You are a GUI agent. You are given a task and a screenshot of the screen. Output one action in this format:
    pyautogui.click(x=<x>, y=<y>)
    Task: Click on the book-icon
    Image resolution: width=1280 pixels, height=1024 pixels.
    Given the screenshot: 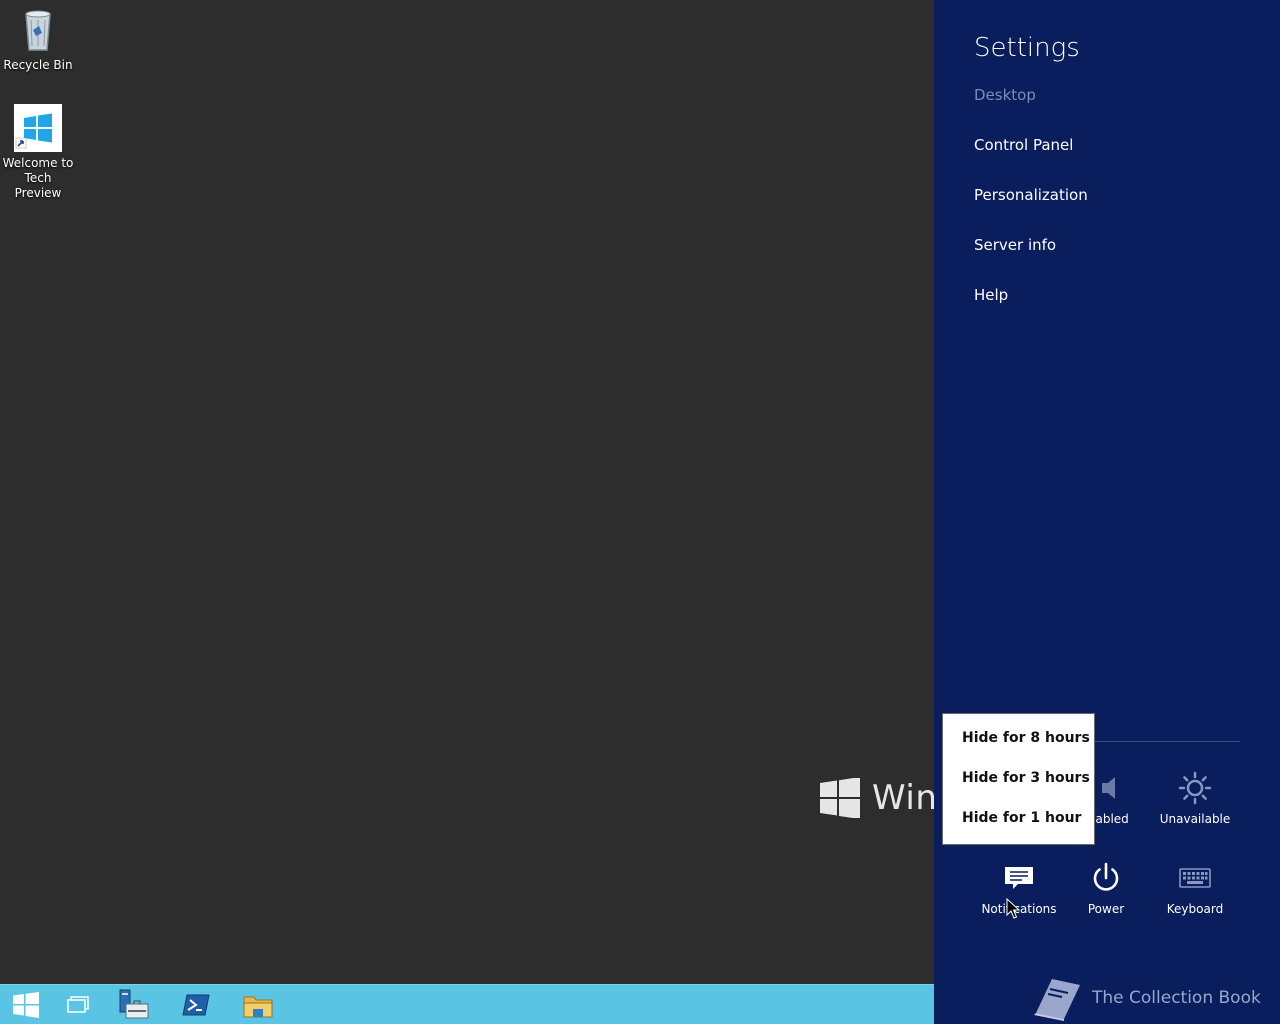 What is the action you would take?
    pyautogui.click(x=1057, y=1000)
    